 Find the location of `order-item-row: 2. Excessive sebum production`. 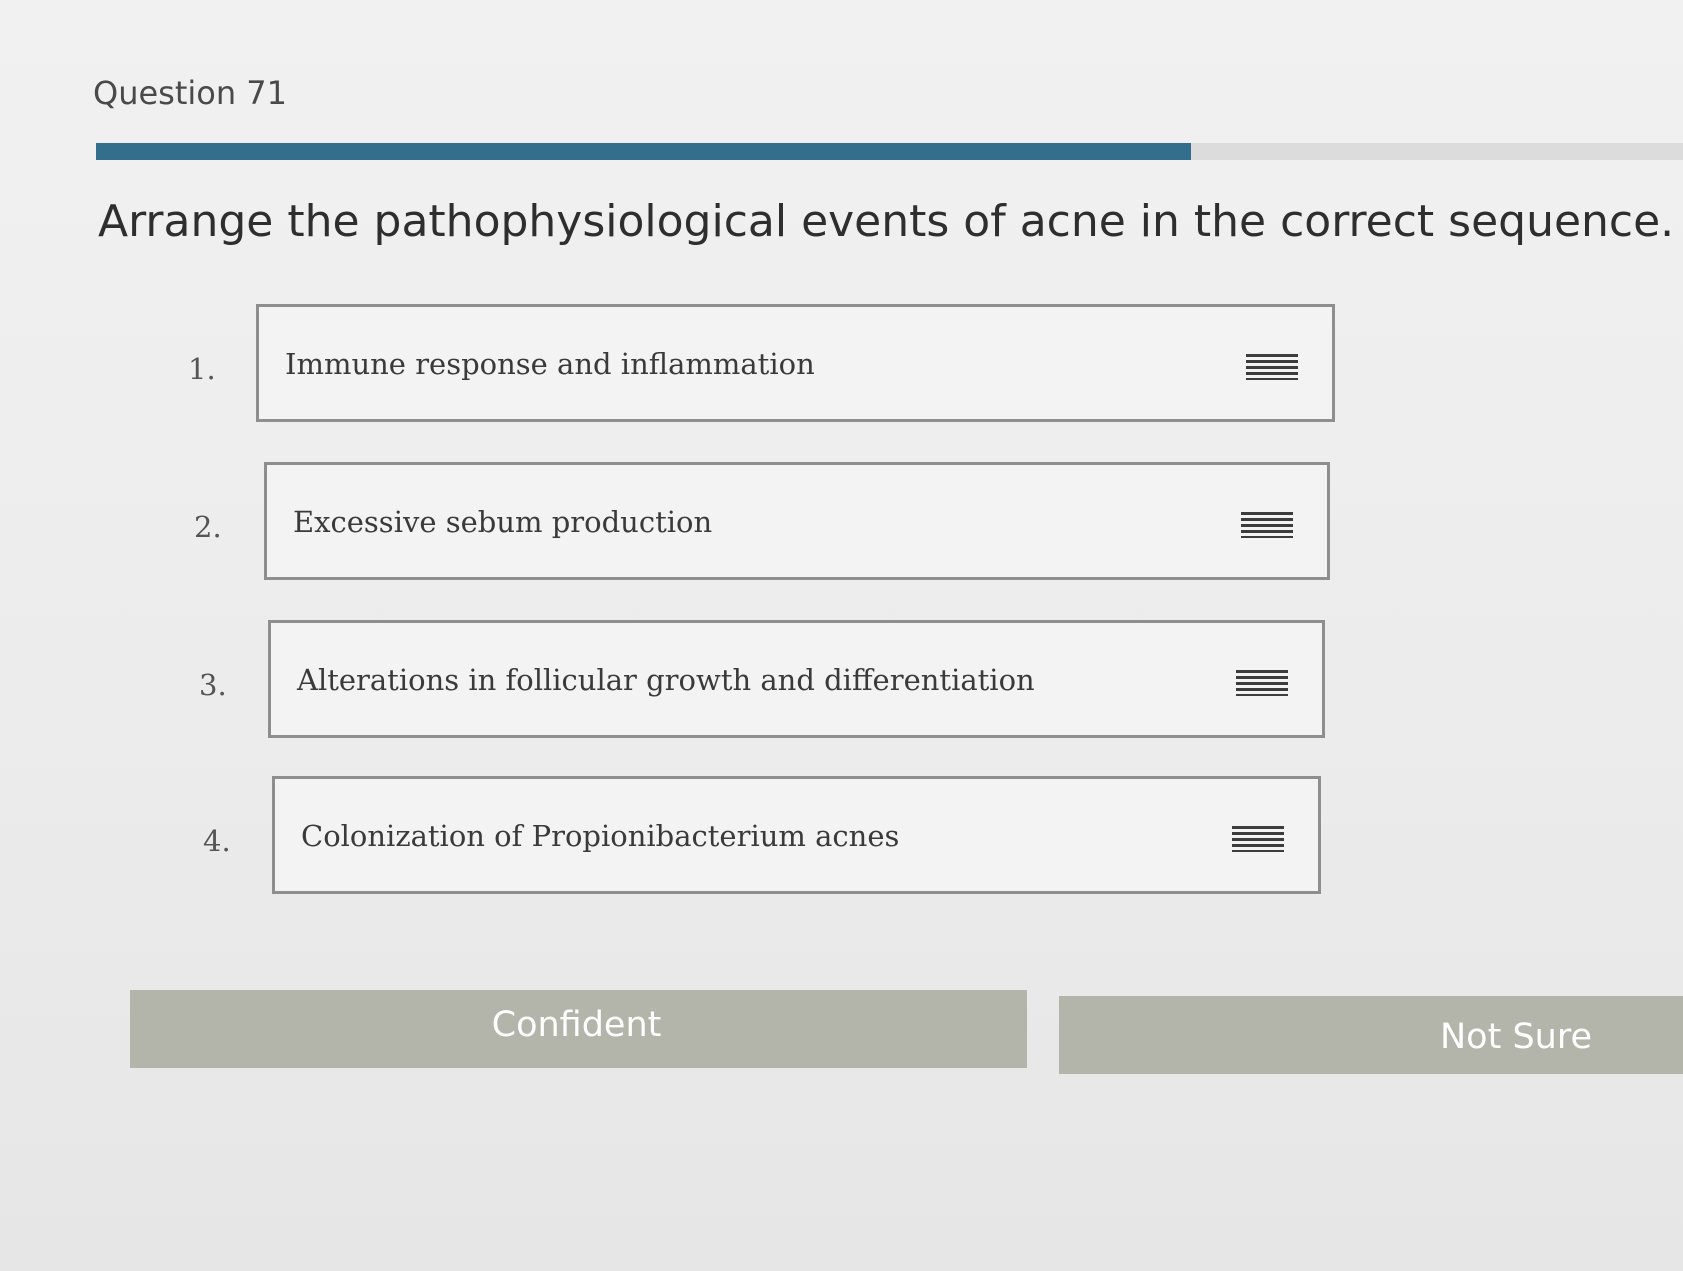

order-item-row: 2. Excessive sebum production is located at coordinates (762, 521).